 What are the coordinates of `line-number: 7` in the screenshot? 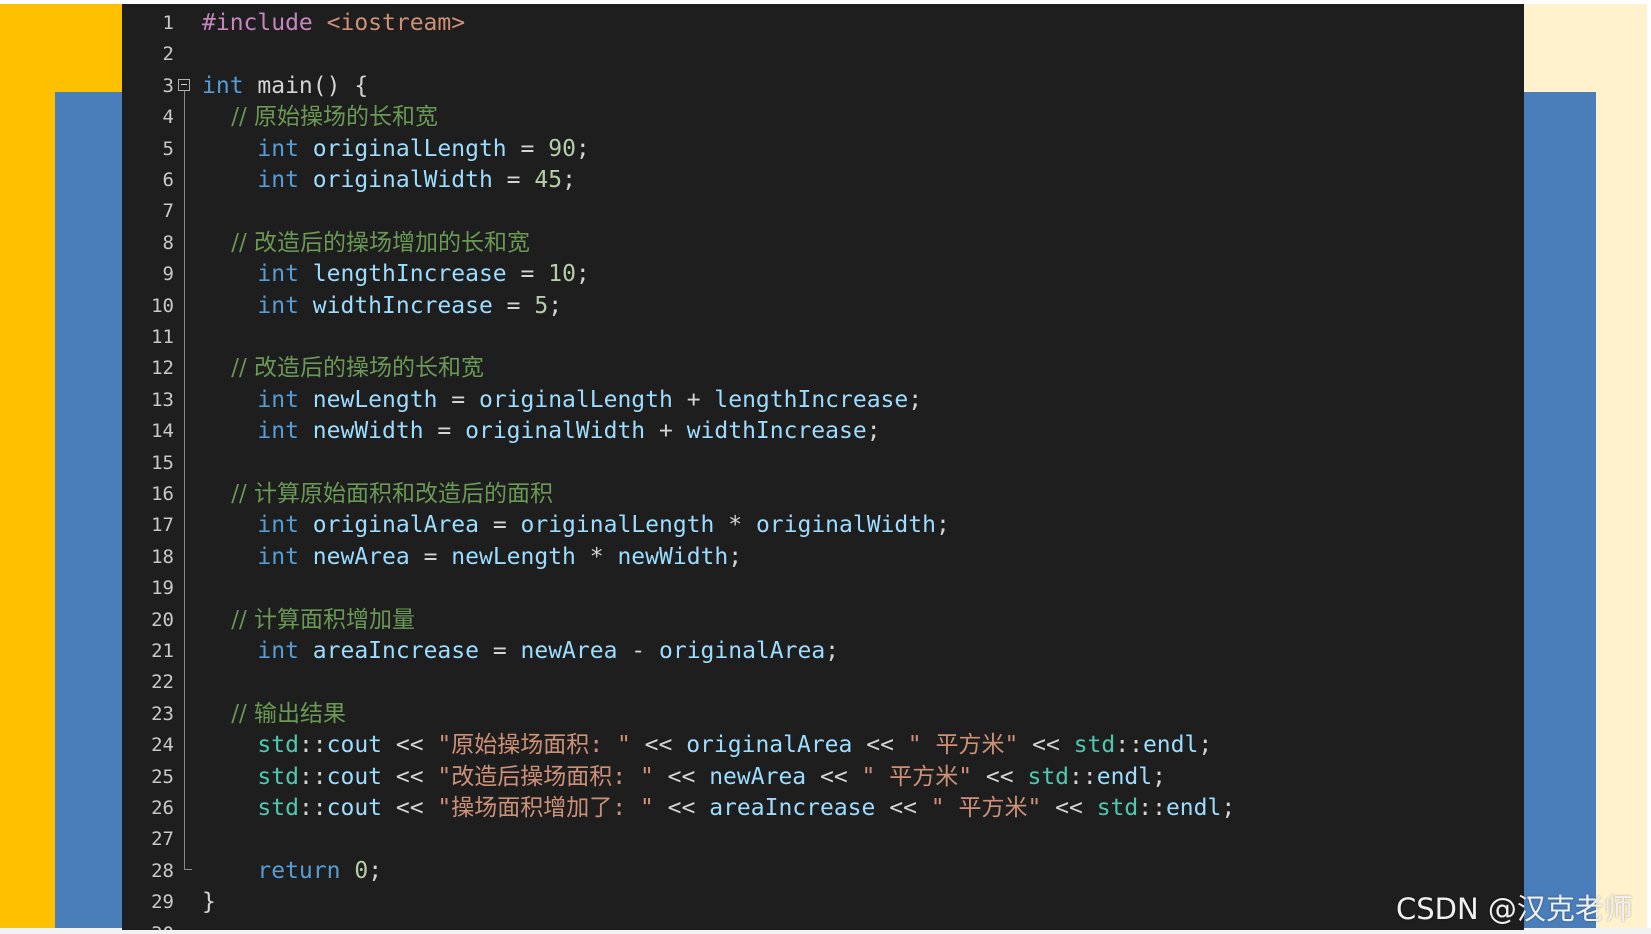 It's located at (168, 211).